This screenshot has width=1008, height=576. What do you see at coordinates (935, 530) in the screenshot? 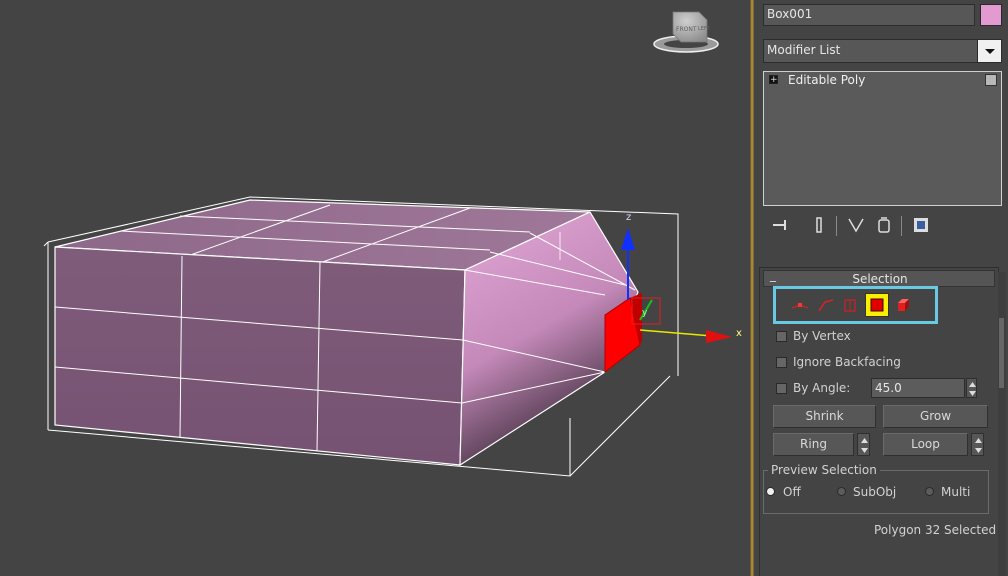
I see `selection-status: Polygon 32 Selected` at bounding box center [935, 530].